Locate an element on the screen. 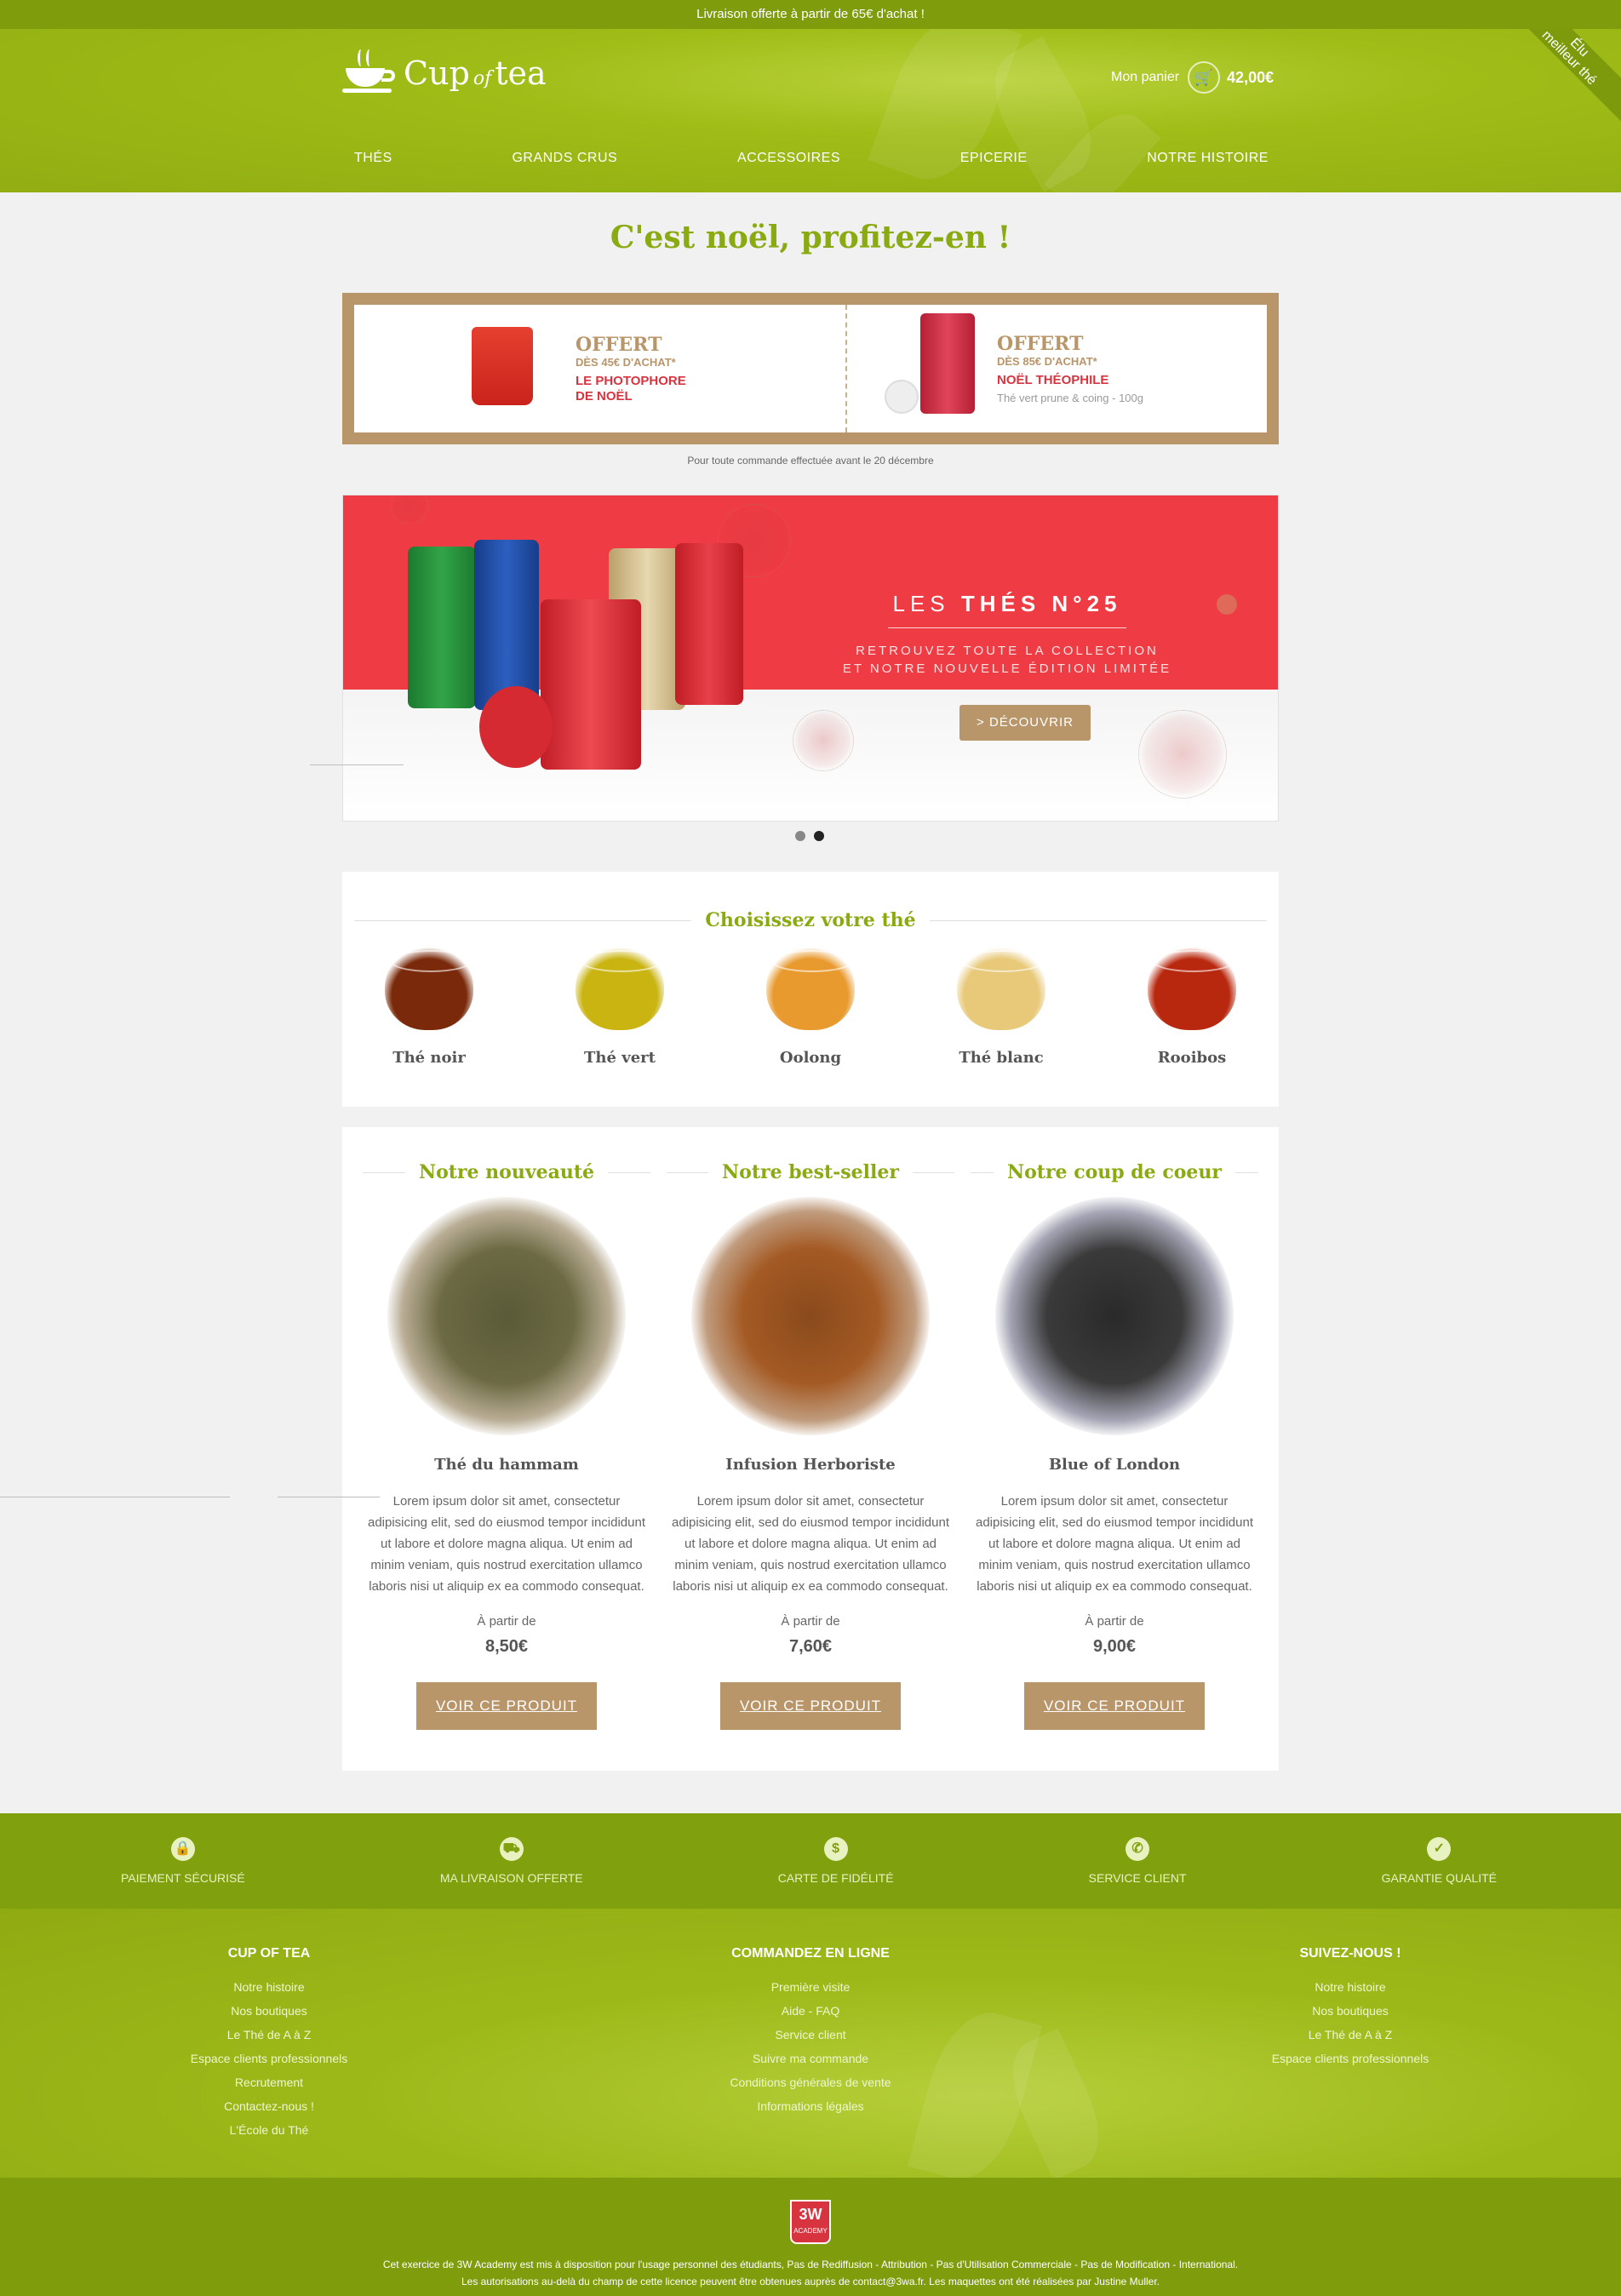  product-heading: Notre coup de coeur is located at coordinates (1114, 1172).